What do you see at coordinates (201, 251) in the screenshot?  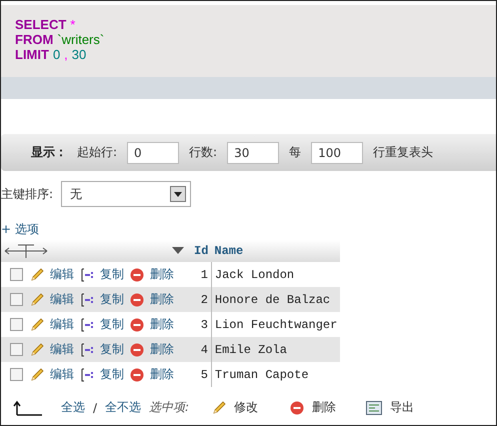 I see `column-header: Id` at bounding box center [201, 251].